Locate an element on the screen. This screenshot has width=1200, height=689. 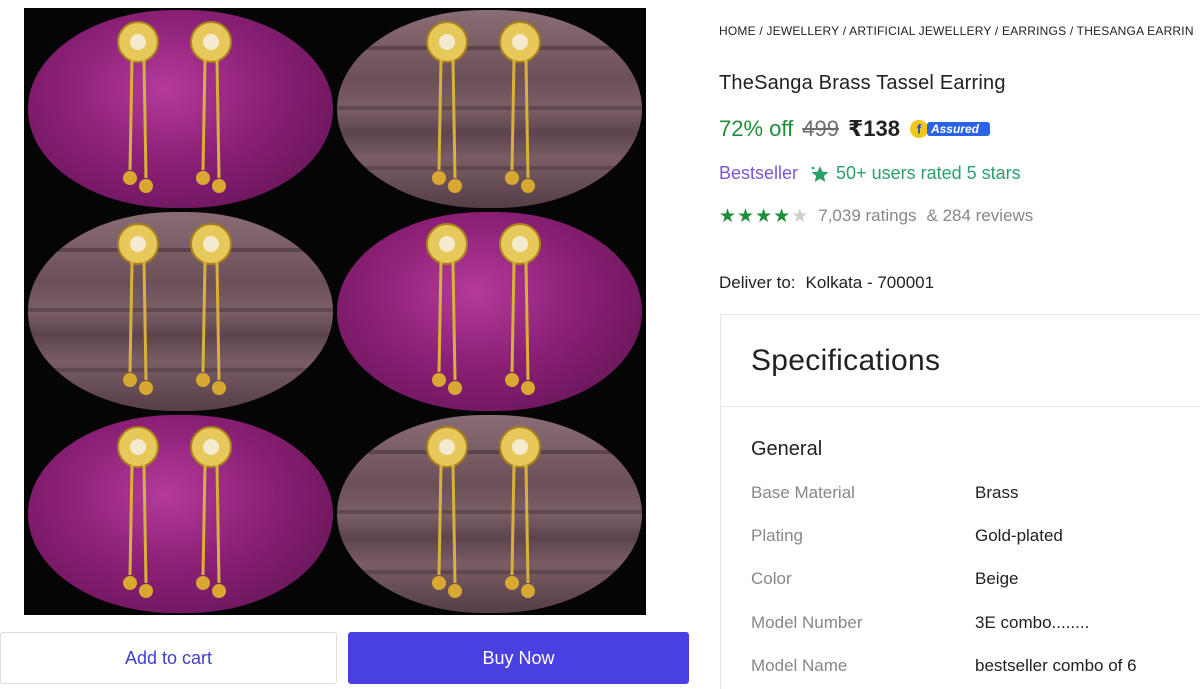
rated-badge: 50+ users rated 5 stars is located at coordinates (915, 173).